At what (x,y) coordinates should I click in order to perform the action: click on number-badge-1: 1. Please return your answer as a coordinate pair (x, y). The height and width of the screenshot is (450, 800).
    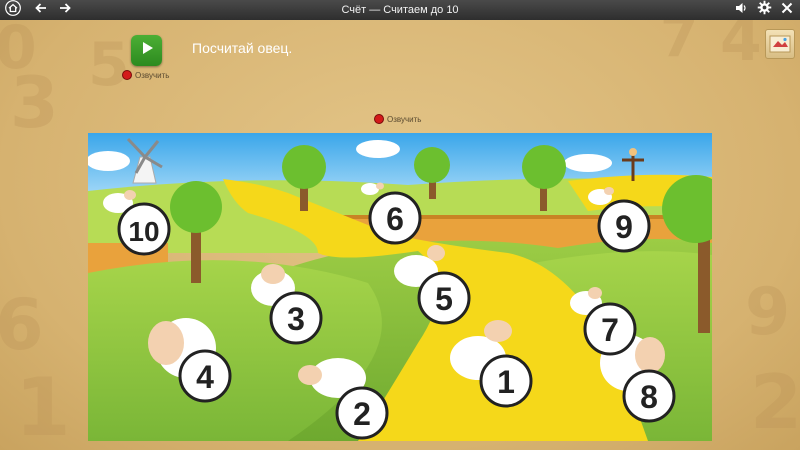
    Looking at the image, I should click on (506, 381).